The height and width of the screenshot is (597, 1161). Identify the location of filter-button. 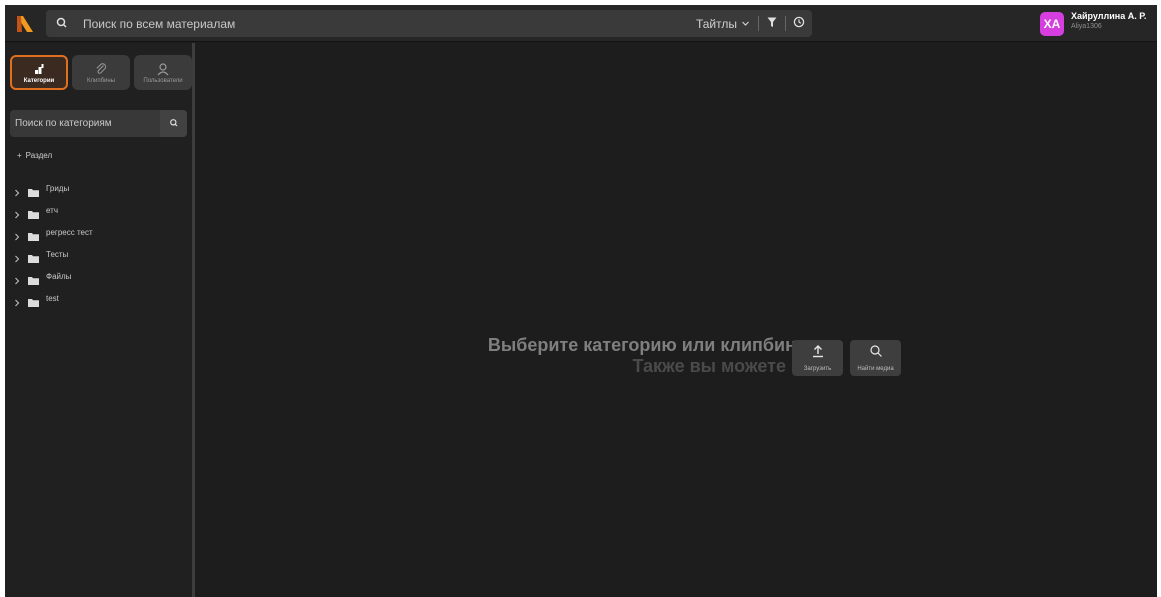
(772, 23).